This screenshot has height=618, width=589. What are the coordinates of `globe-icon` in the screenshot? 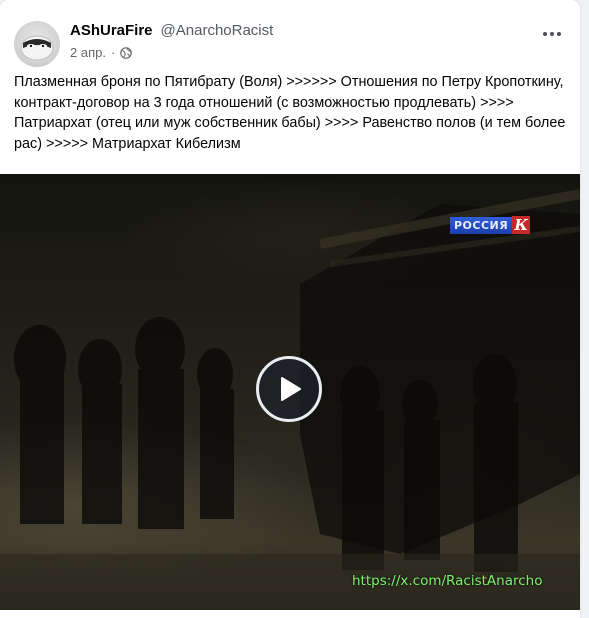 It's located at (126, 52).